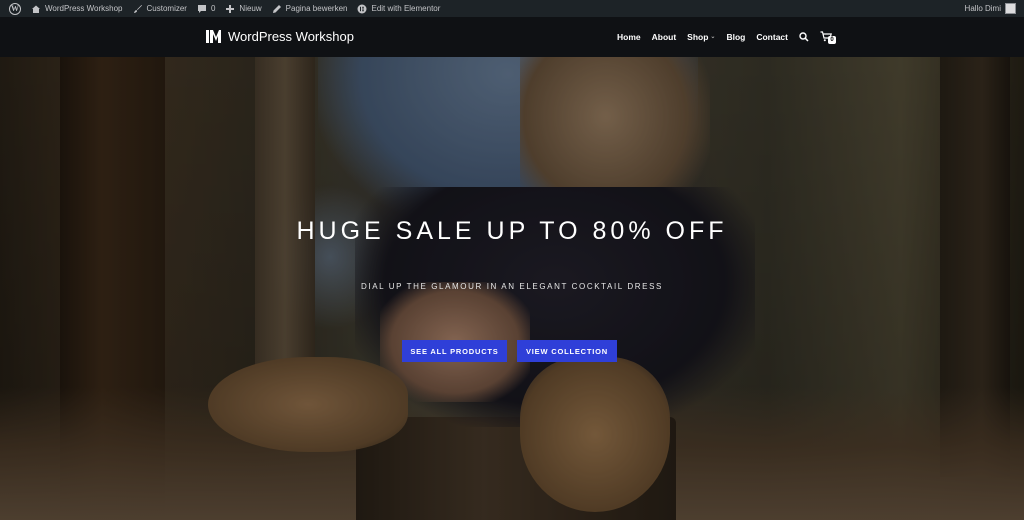 The image size is (1024, 520). Describe the element at coordinates (454, 351) in the screenshot. I see `see-all-products-button: SEE ALL PRODUCTS` at that location.